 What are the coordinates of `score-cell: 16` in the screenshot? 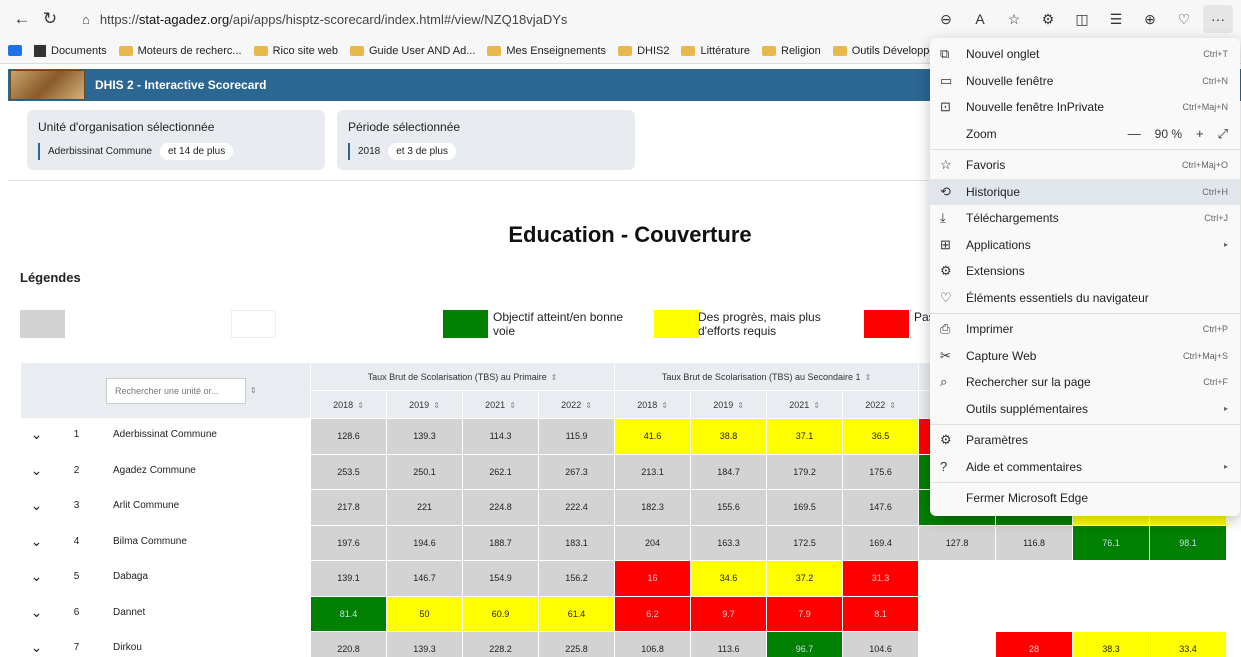 It's located at (653, 578).